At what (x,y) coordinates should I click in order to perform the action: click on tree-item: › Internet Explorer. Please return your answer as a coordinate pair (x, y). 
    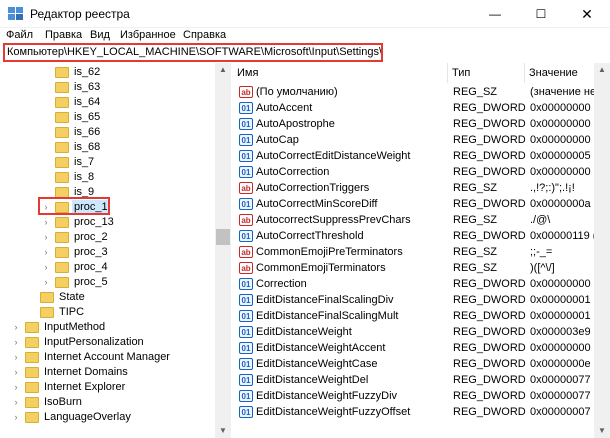
    Looking at the image, I should click on (107, 387).